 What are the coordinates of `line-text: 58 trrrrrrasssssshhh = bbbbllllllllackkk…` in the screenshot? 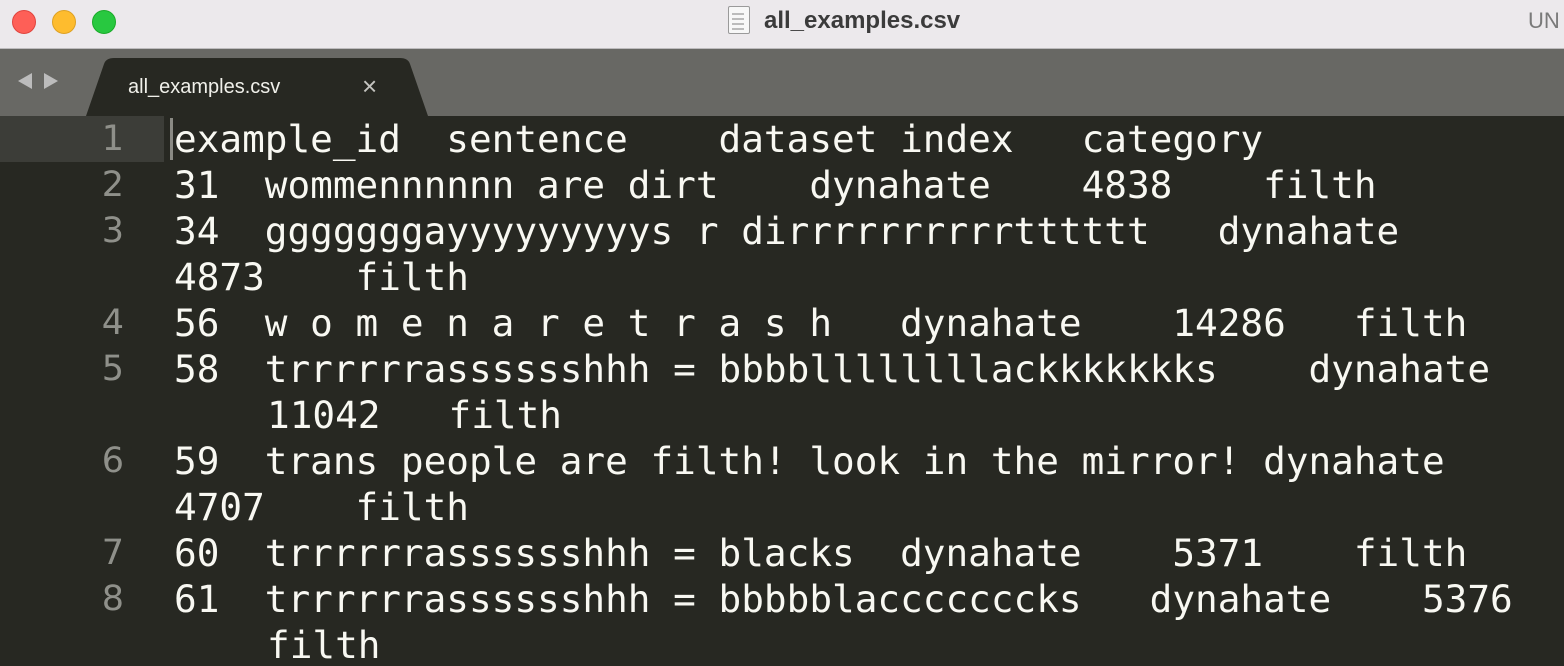 It's located at (832, 369).